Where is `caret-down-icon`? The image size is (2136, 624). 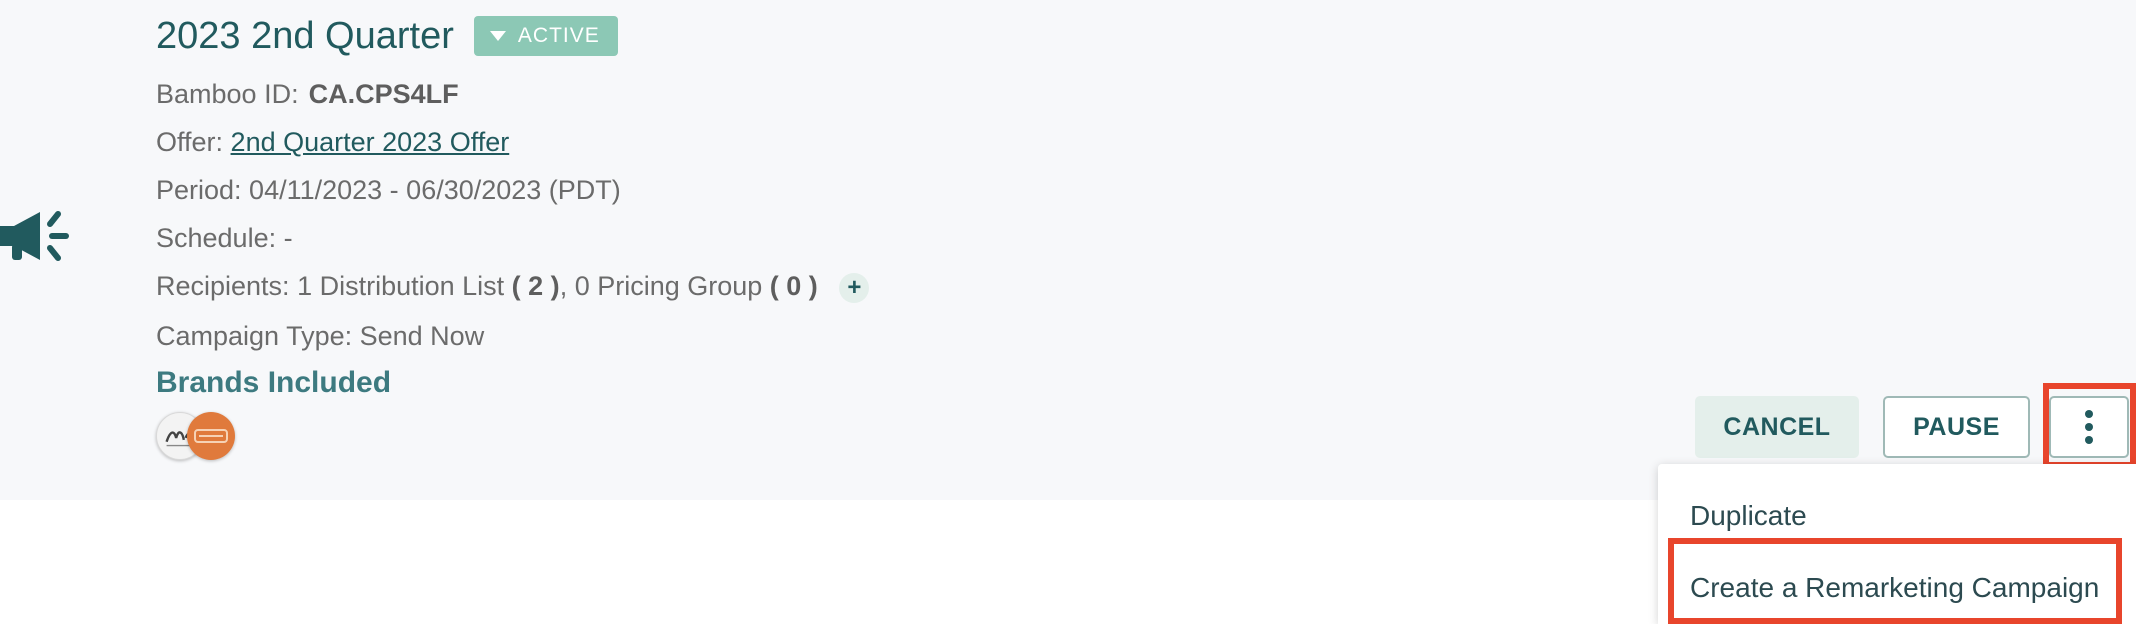 caret-down-icon is located at coordinates (497, 36).